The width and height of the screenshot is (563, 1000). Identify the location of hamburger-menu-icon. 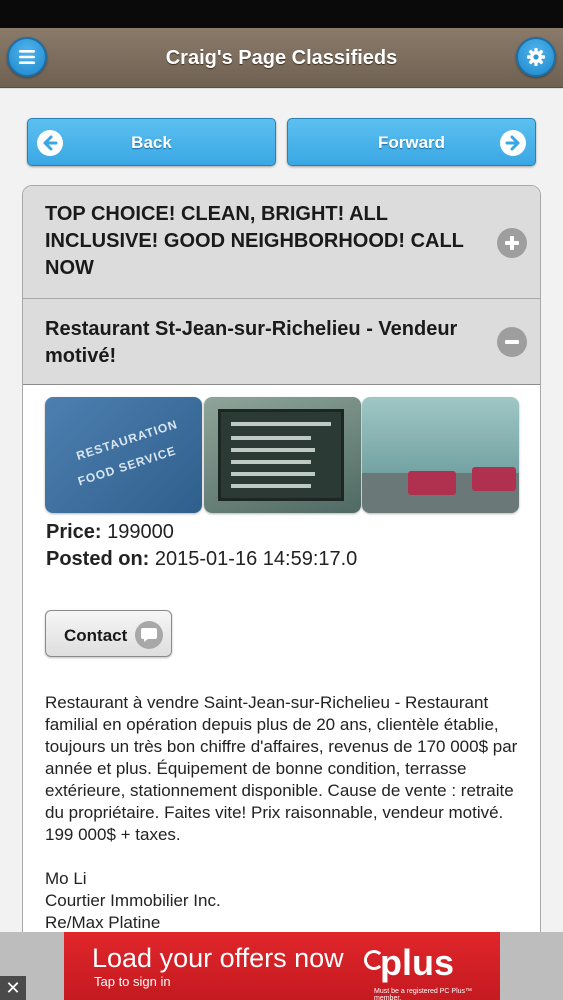
(27, 57).